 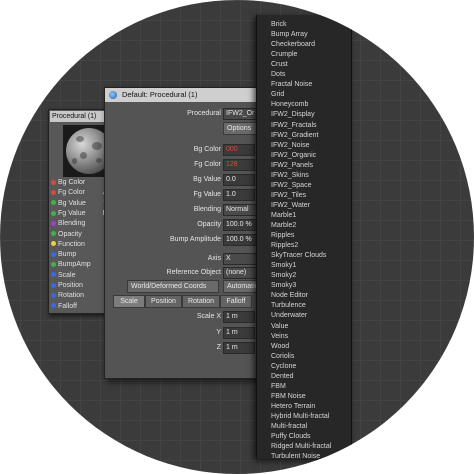 What do you see at coordinates (70, 234) in the screenshot?
I see `node-input-label: Opacity` at bounding box center [70, 234].